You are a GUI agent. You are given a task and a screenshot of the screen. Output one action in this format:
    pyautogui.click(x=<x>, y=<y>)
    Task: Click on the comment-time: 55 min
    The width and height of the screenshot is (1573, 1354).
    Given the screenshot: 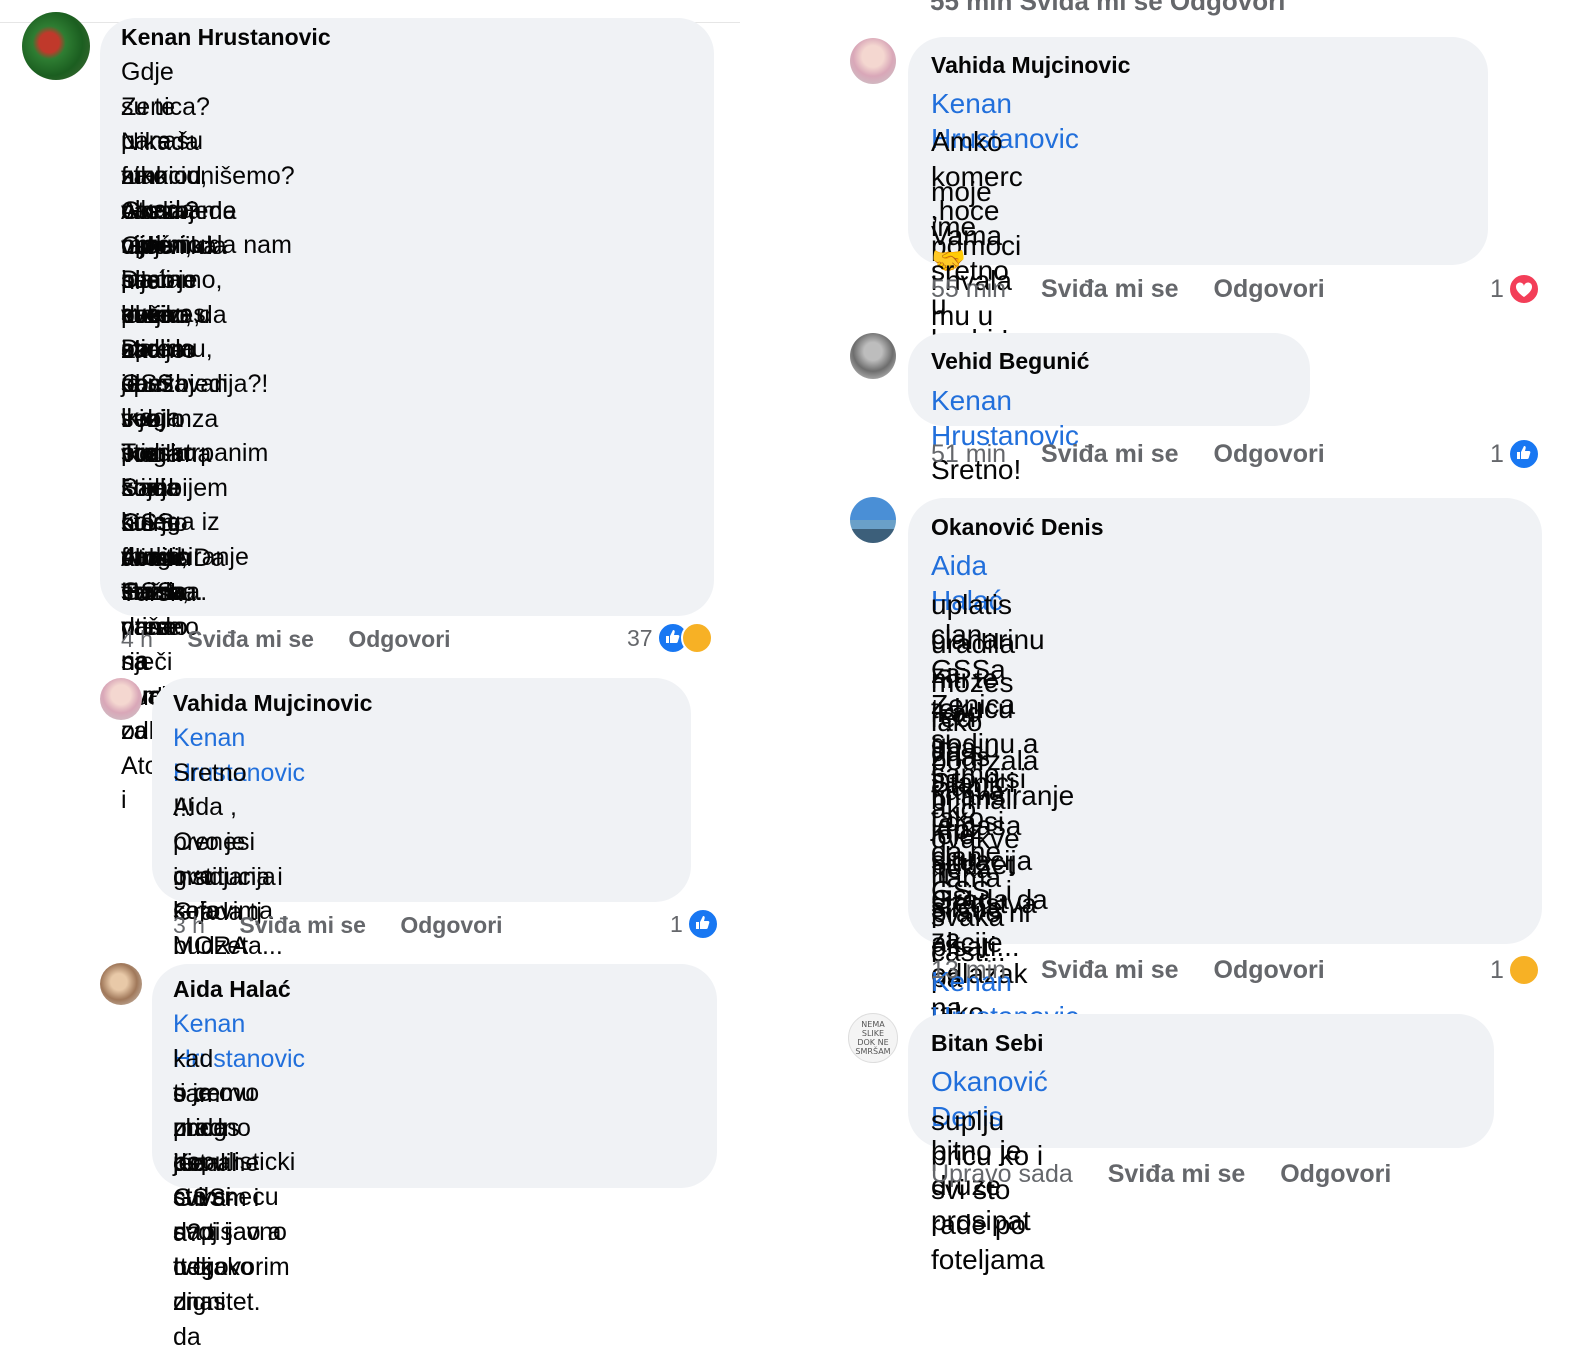 What is the action you would take?
    pyautogui.click(x=968, y=289)
    